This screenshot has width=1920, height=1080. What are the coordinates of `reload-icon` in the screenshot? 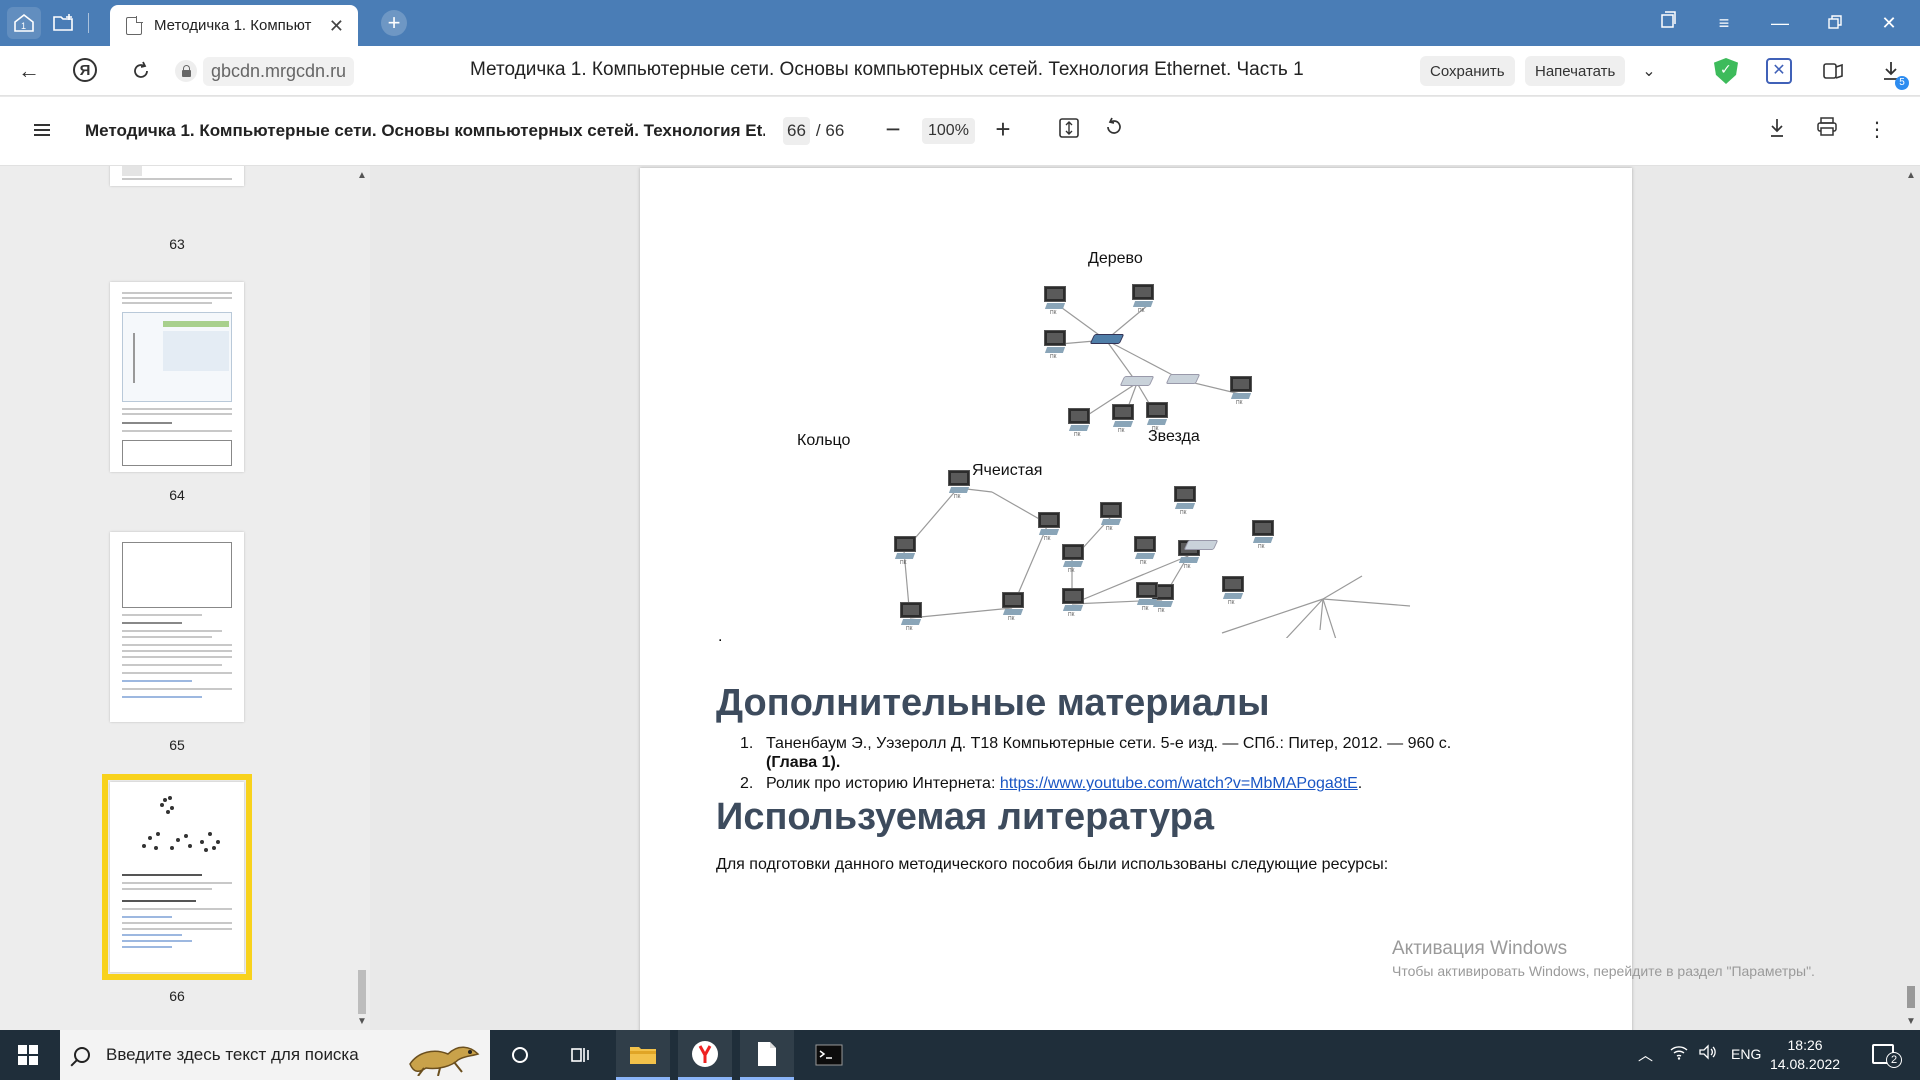 It's located at (141, 71).